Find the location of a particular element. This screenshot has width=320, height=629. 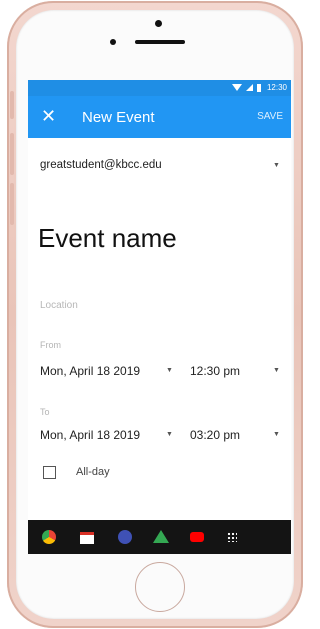

cell-signal-icon is located at coordinates (249, 87).